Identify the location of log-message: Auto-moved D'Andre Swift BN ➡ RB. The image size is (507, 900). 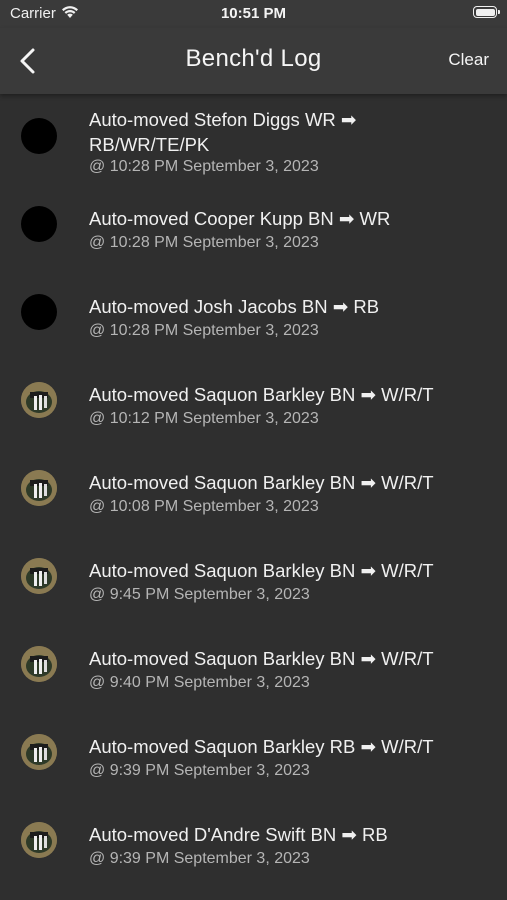
(238, 834).